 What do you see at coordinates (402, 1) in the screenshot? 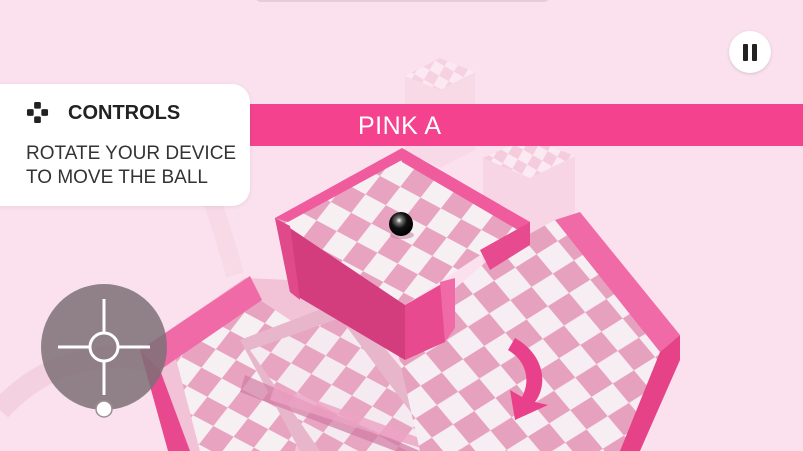
I see `top-notch` at bounding box center [402, 1].